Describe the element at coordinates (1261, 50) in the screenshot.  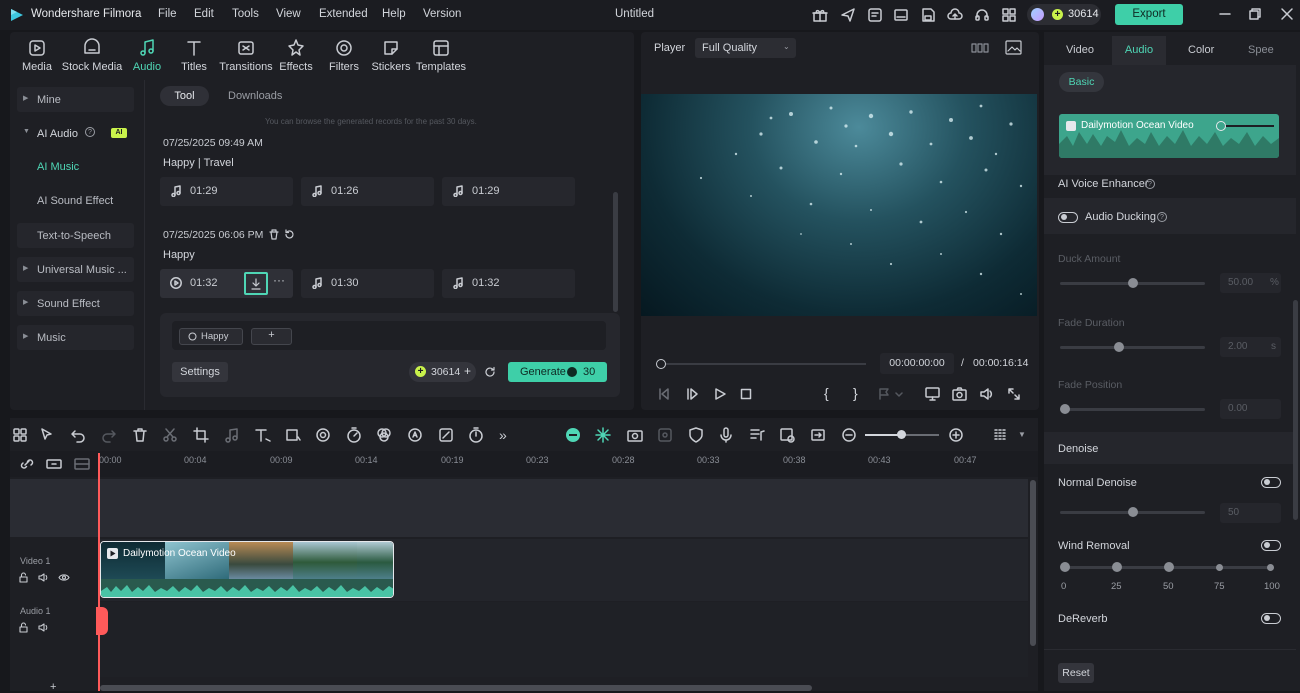
I see `prop-tab-speed: Spee` at that location.